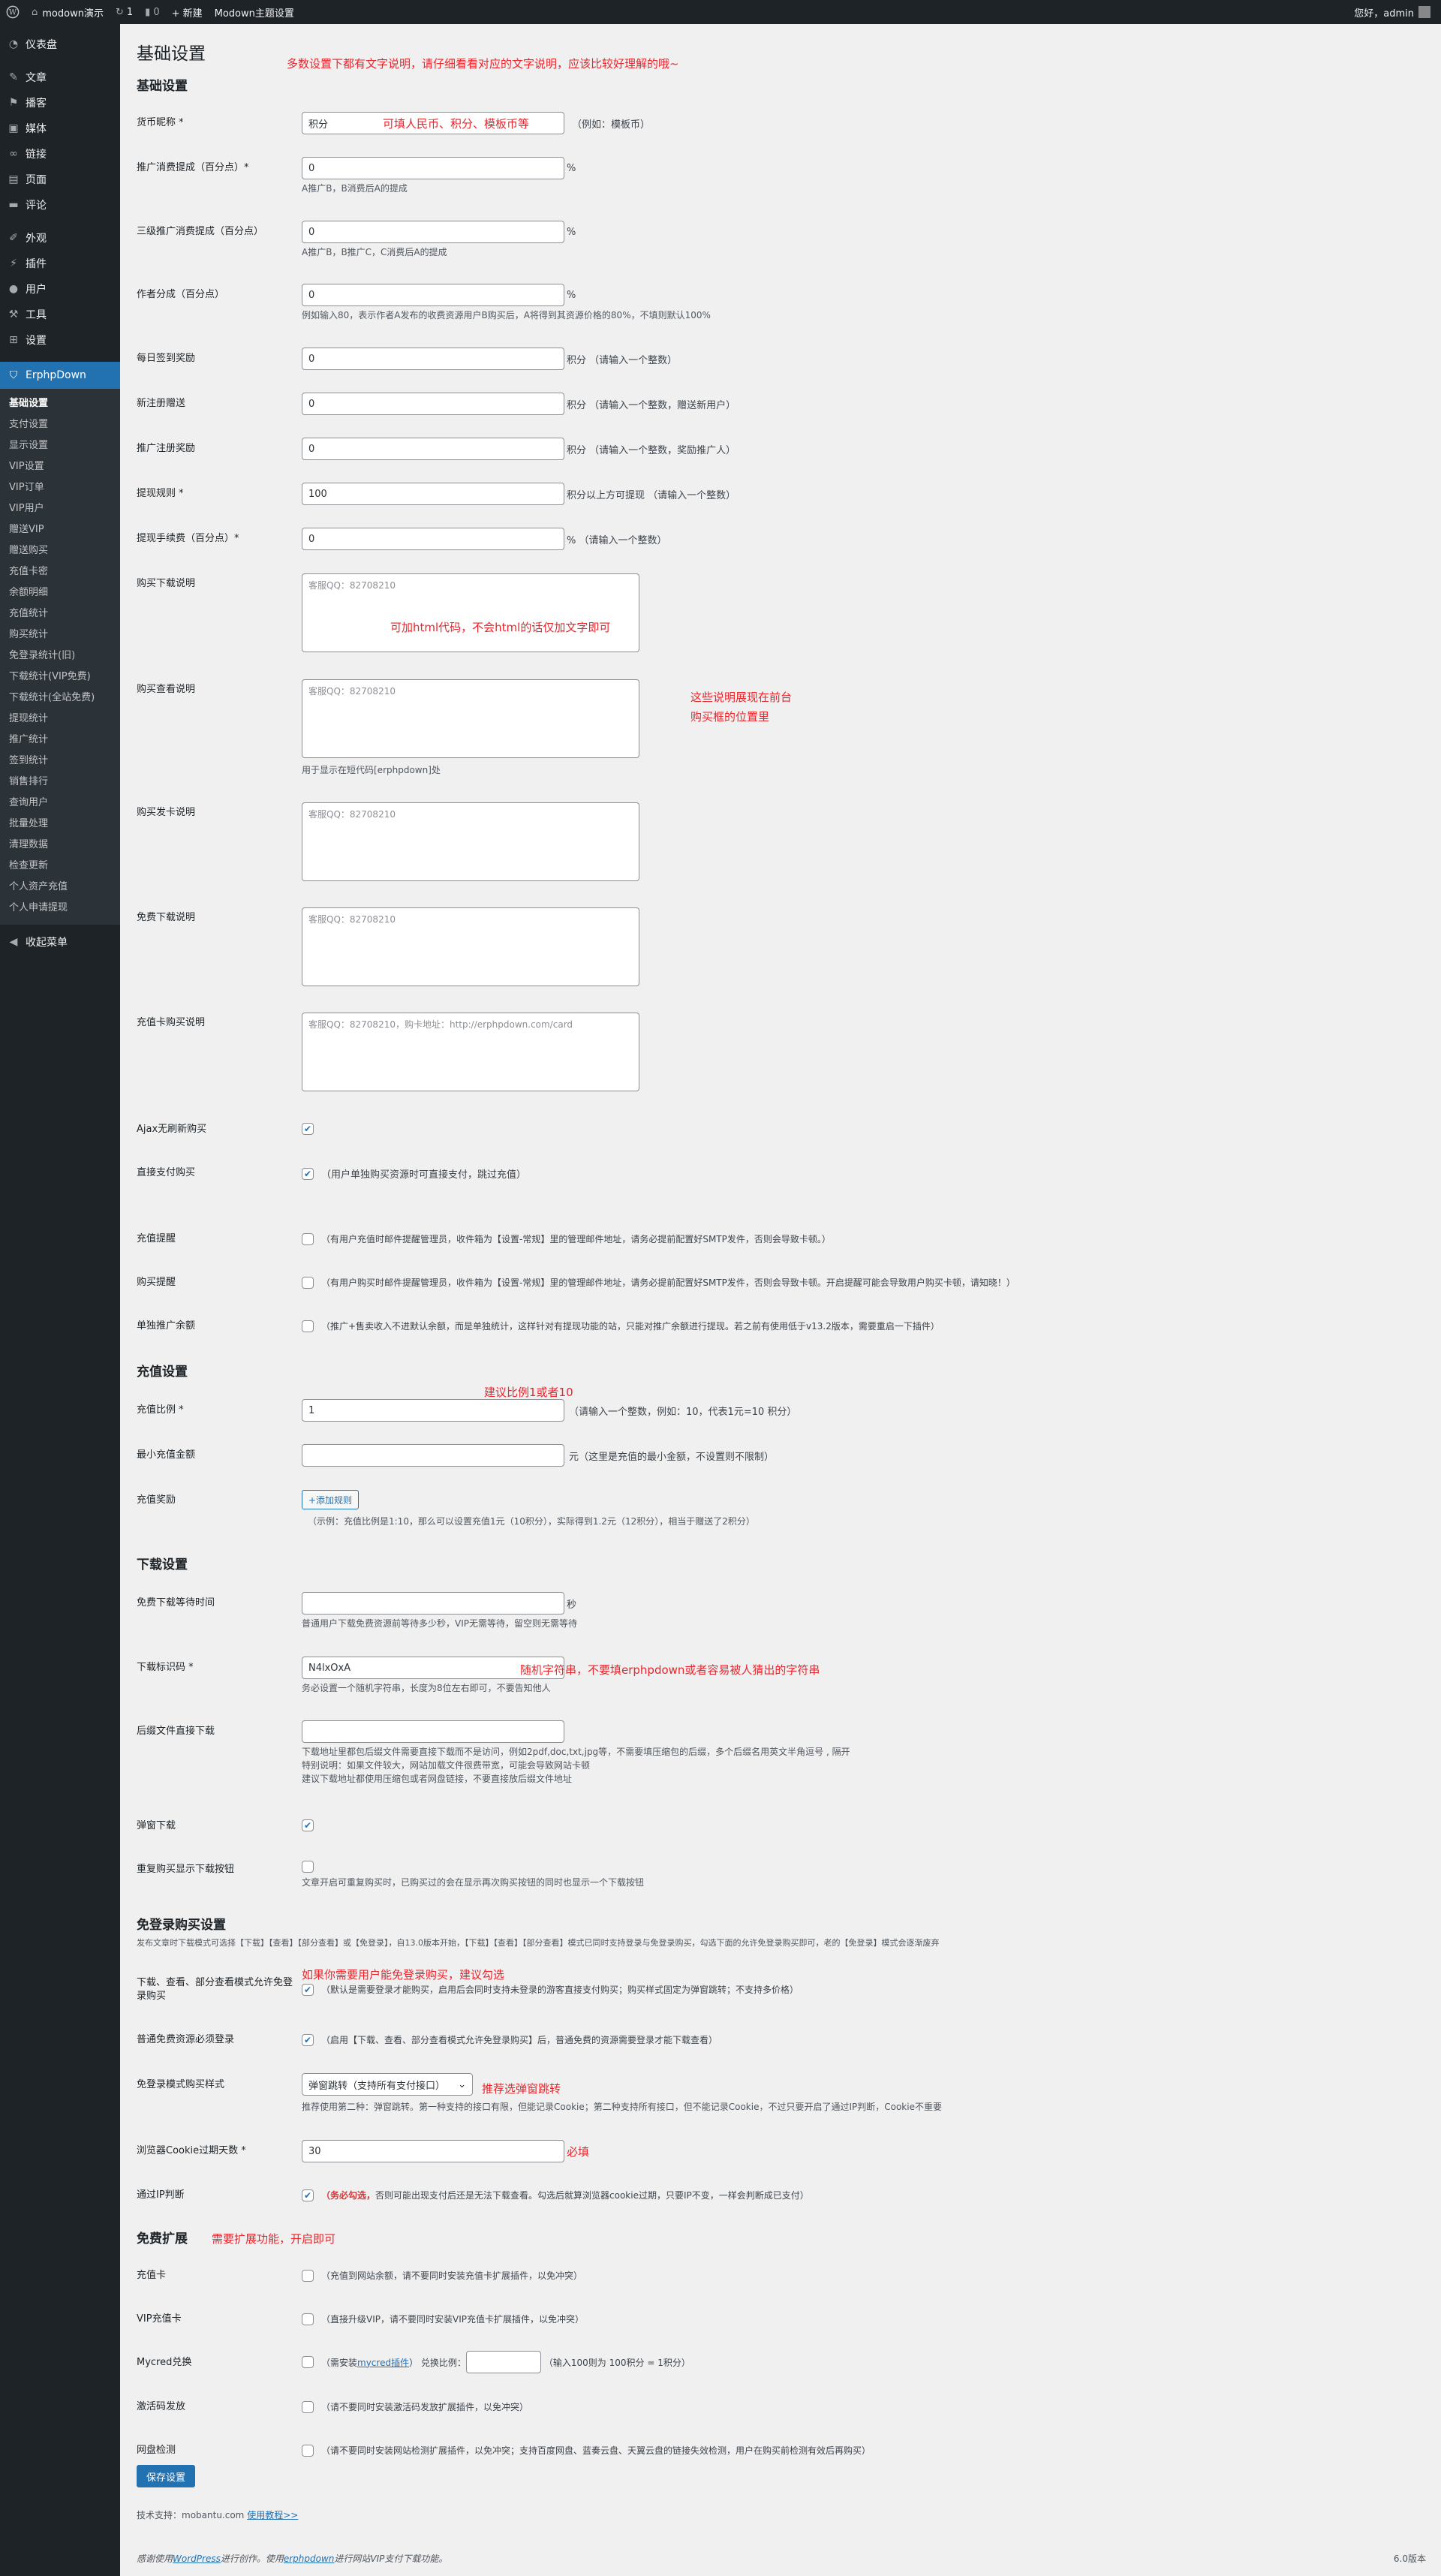 The height and width of the screenshot is (2576, 1441). I want to click on submenu-item: 赠送VIP, so click(60, 529).